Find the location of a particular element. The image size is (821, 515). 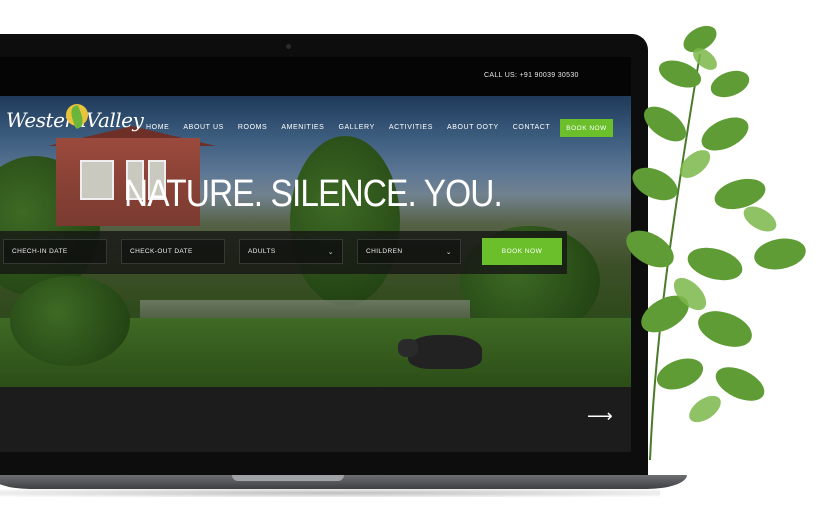

laptop-shadow is located at coordinates (330, 493).